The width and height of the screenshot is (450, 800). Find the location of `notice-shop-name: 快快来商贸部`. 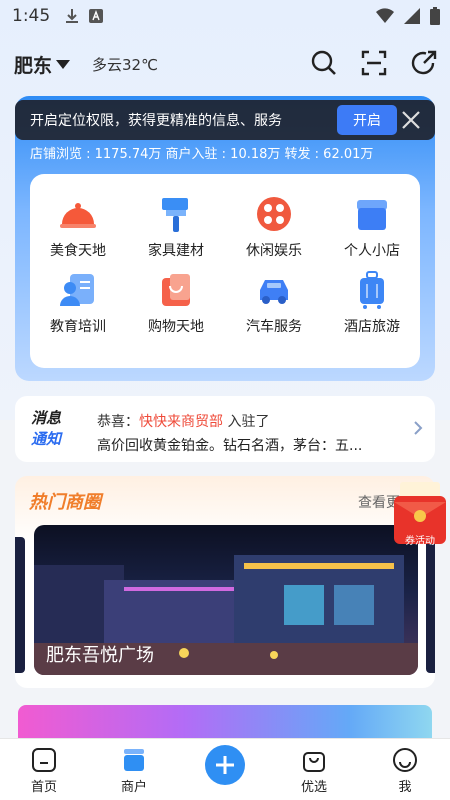

notice-shop-name: 快快来商贸部 is located at coordinates (181, 422).